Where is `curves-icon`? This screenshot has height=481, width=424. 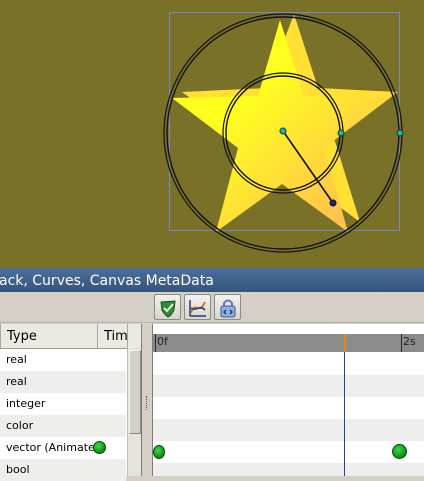
curves-icon is located at coordinates (197, 308).